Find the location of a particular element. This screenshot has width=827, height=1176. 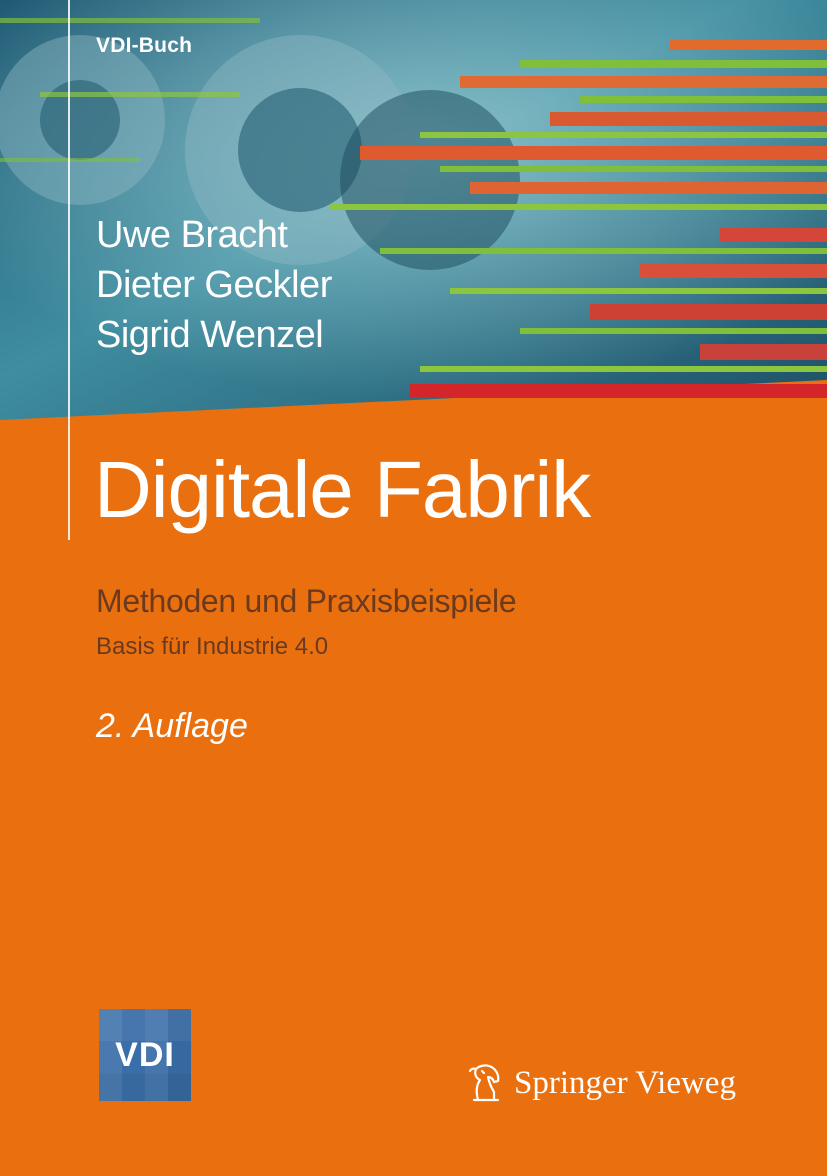

authors-block: Uwe Bracht Dieter Geckler Sigrid Wenzel is located at coordinates (214, 285).